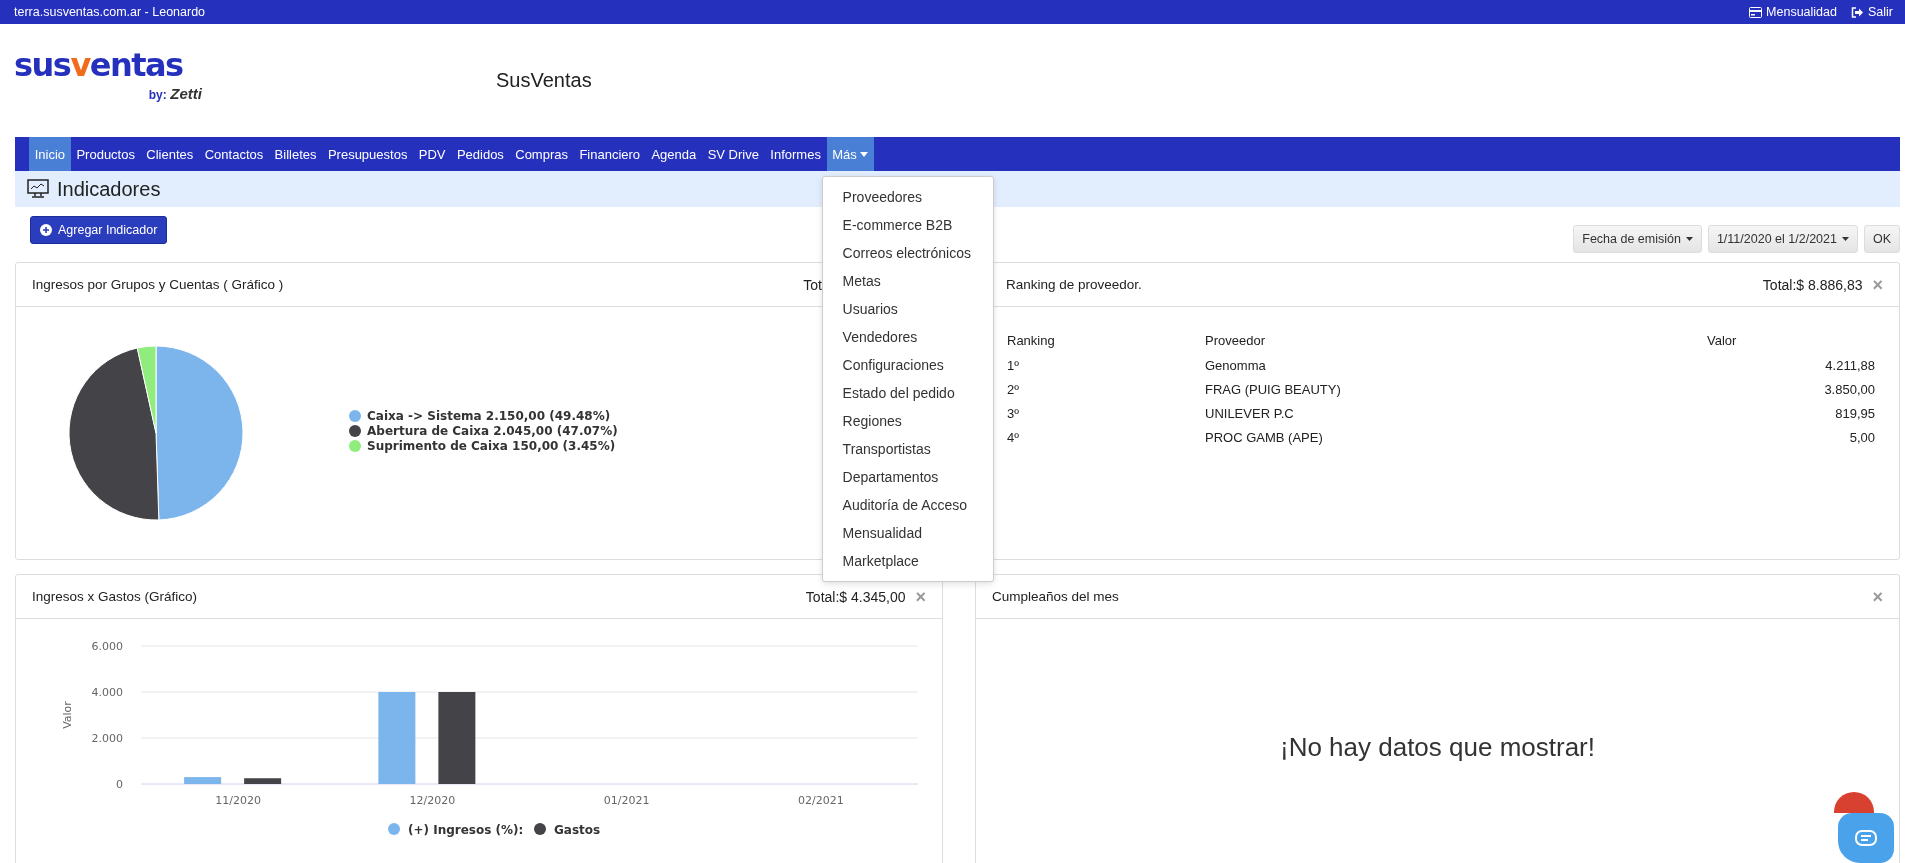 The height and width of the screenshot is (863, 1905). What do you see at coordinates (907, 225) in the screenshot?
I see `menu-item: E-commerce B2B` at bounding box center [907, 225].